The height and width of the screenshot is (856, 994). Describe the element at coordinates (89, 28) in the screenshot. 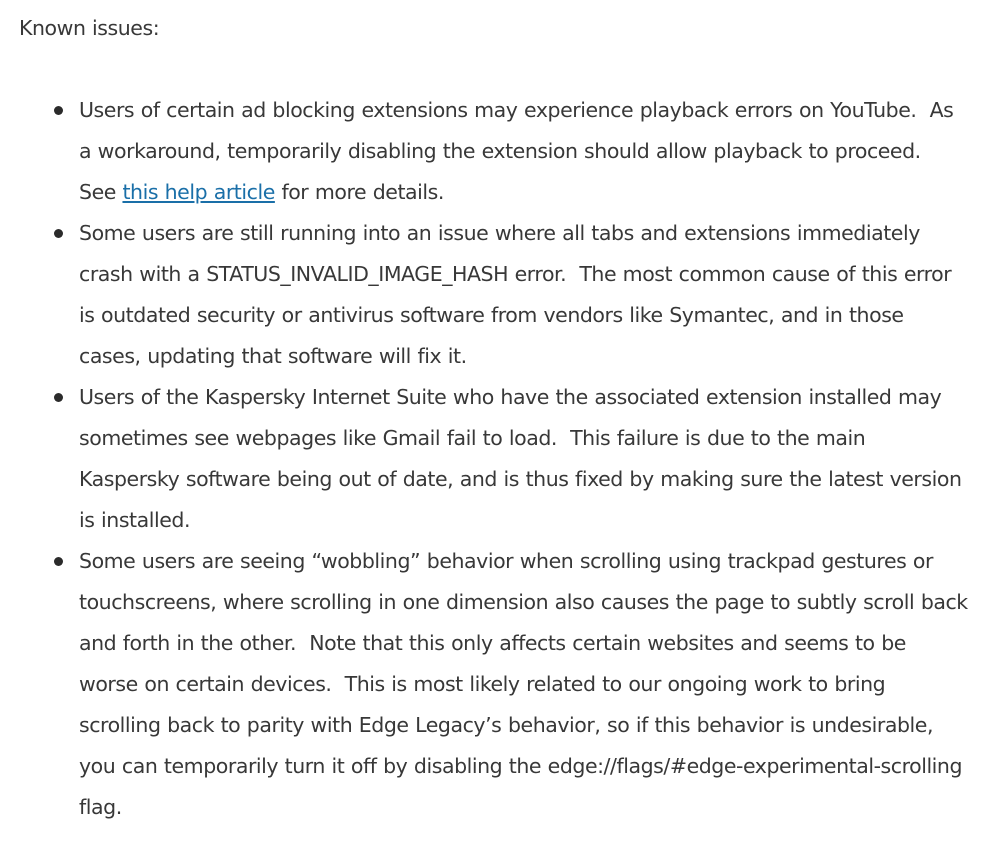

I see `known-issues-heading: Known issues:` at that location.